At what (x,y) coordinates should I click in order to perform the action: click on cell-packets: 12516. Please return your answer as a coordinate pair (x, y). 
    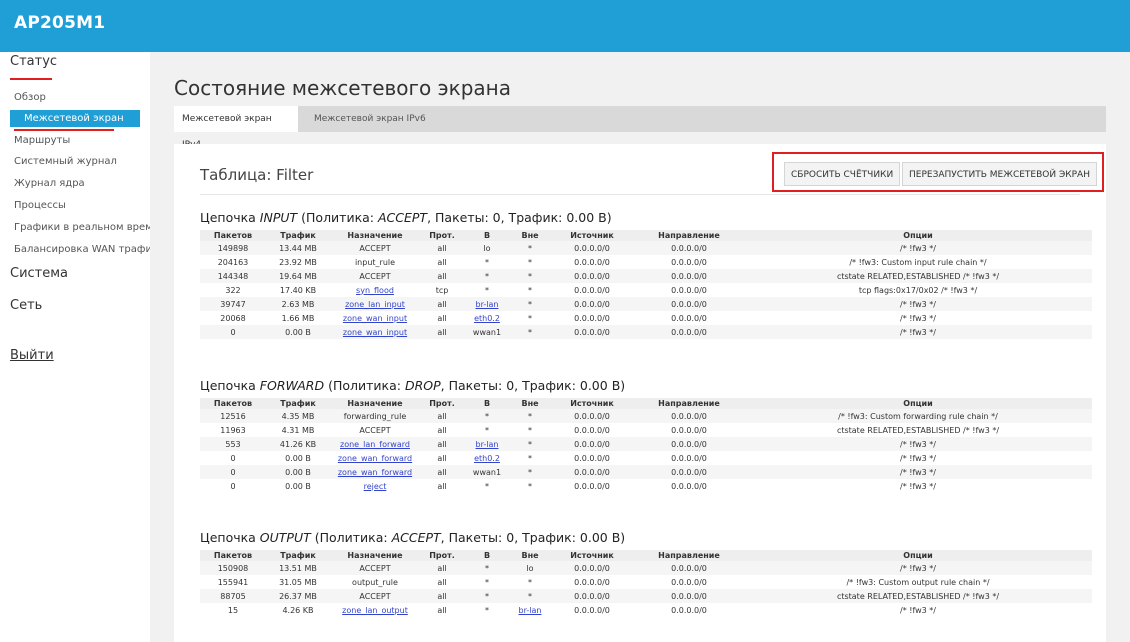
    Looking at the image, I should click on (233, 416).